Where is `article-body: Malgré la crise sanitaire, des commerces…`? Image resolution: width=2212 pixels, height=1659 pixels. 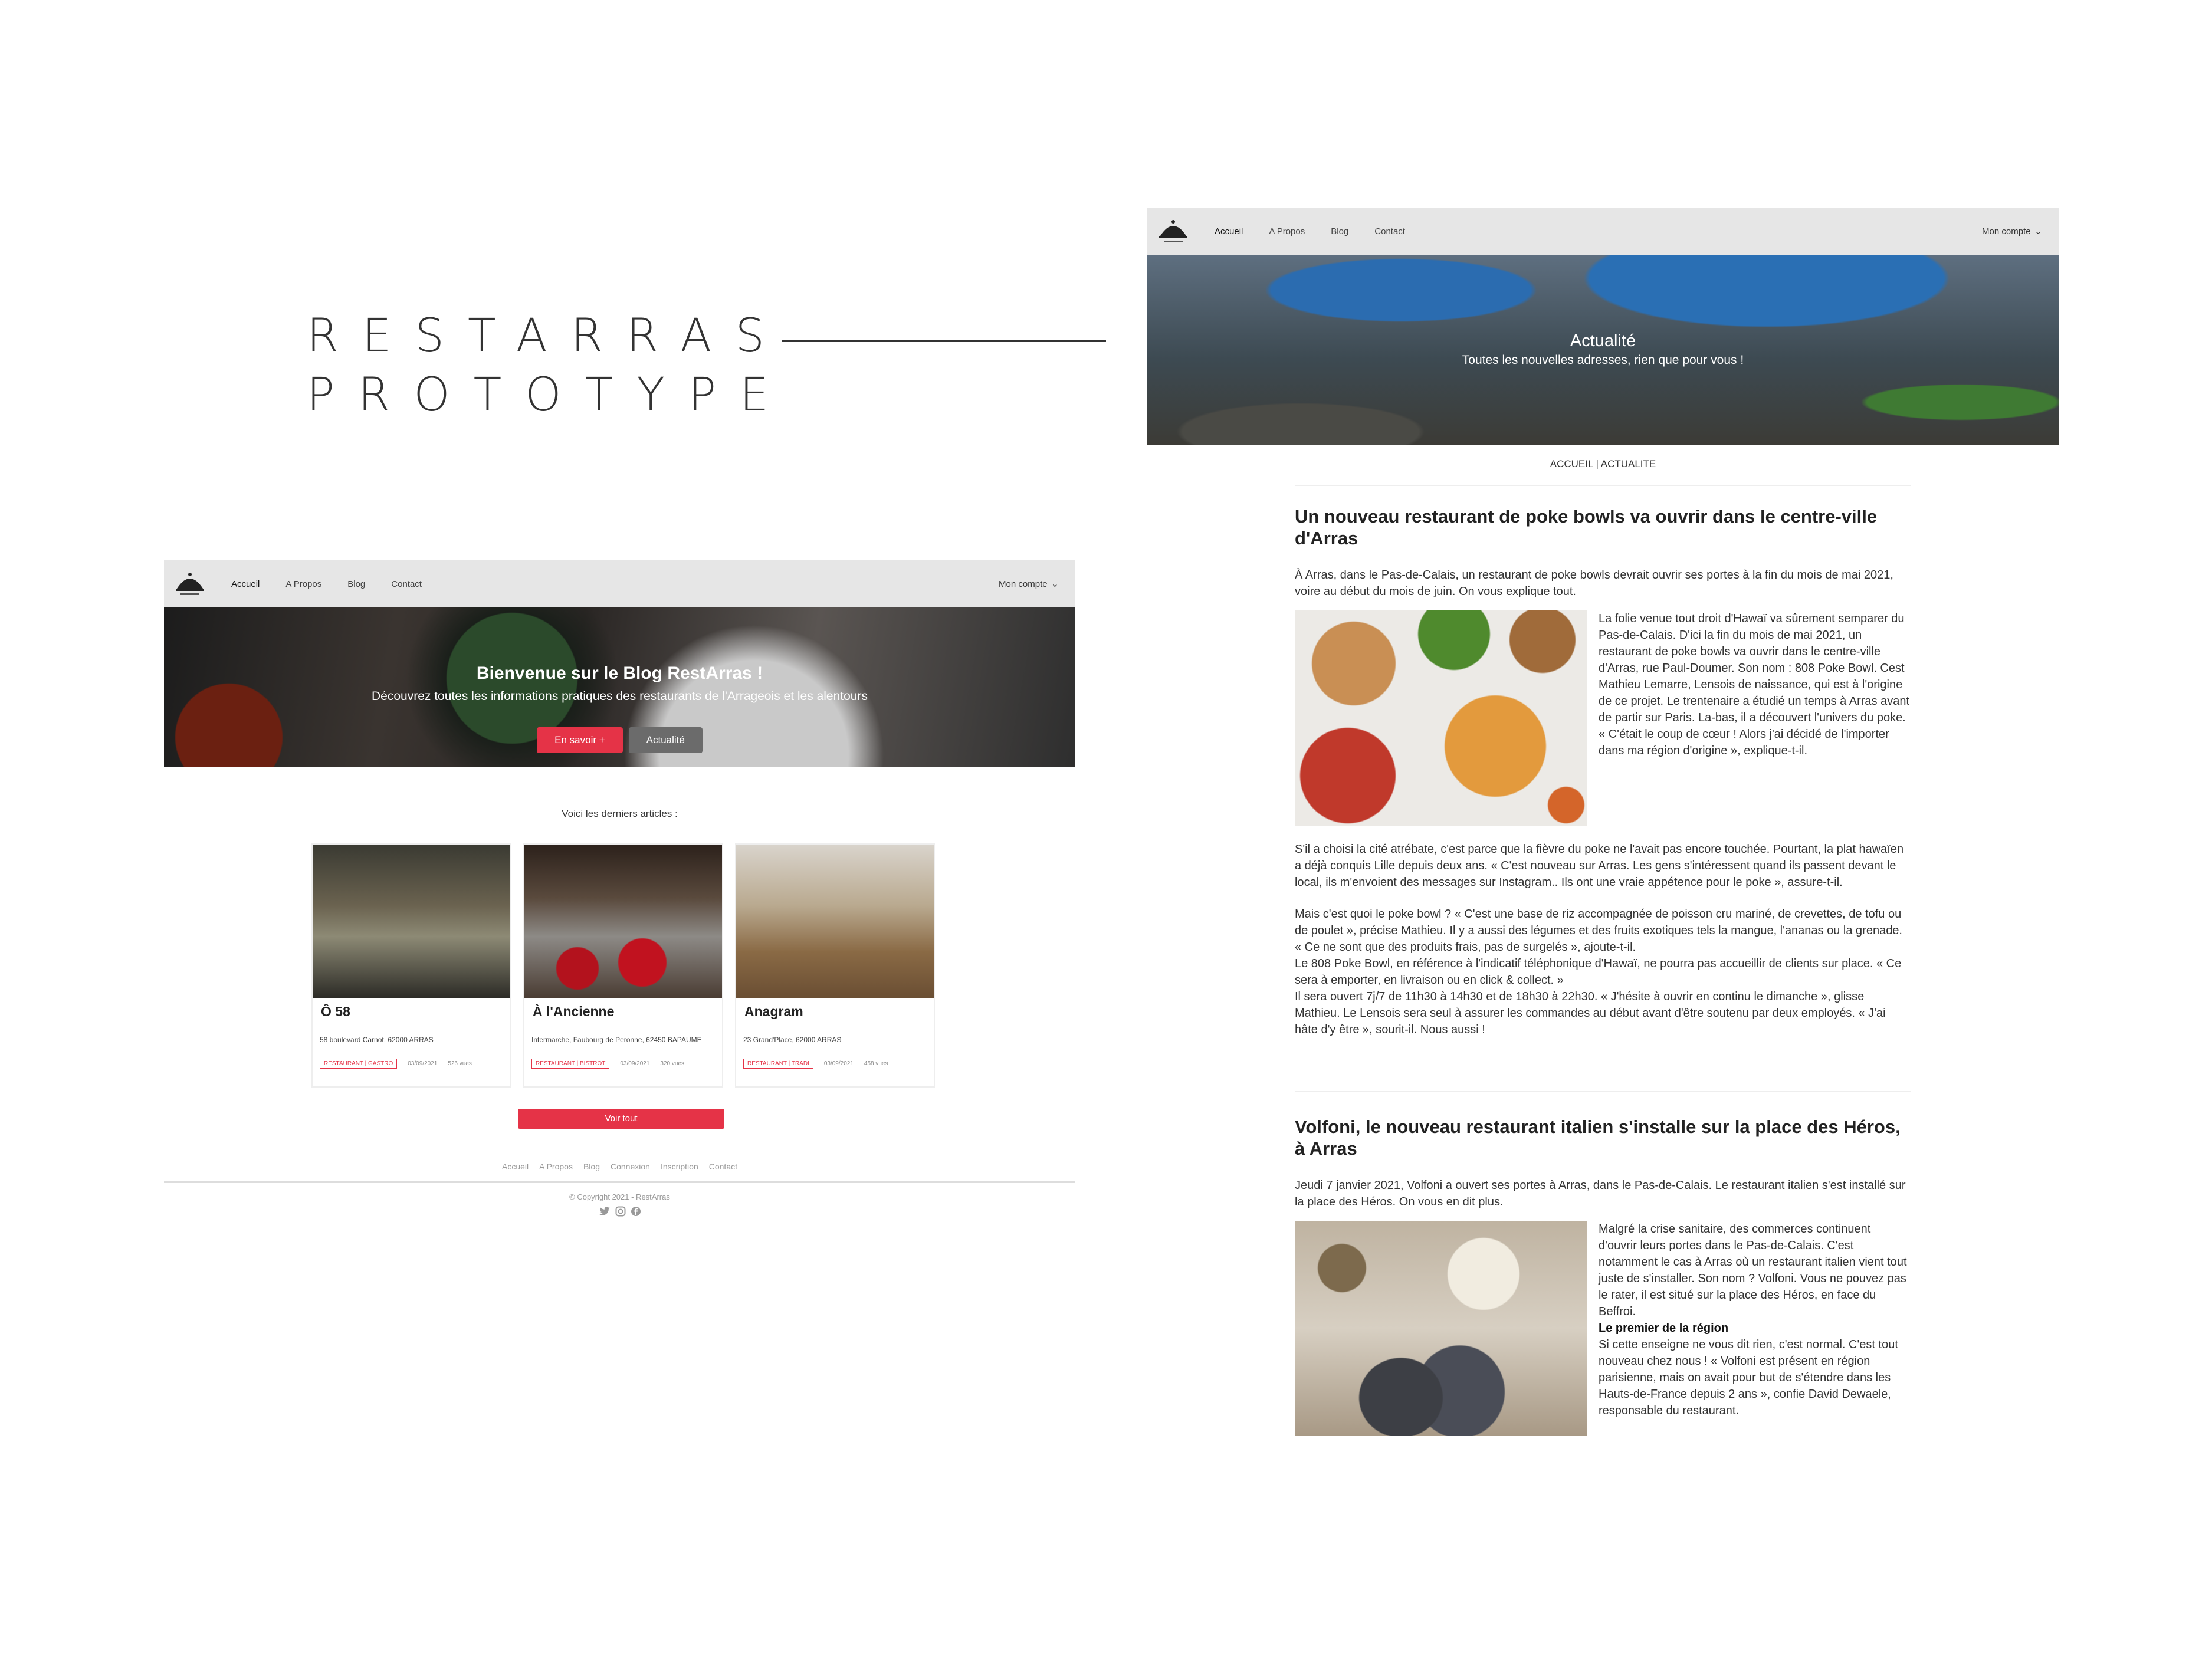 article-body: Malgré la crise sanitaire, des commerces… is located at coordinates (1755, 1328).